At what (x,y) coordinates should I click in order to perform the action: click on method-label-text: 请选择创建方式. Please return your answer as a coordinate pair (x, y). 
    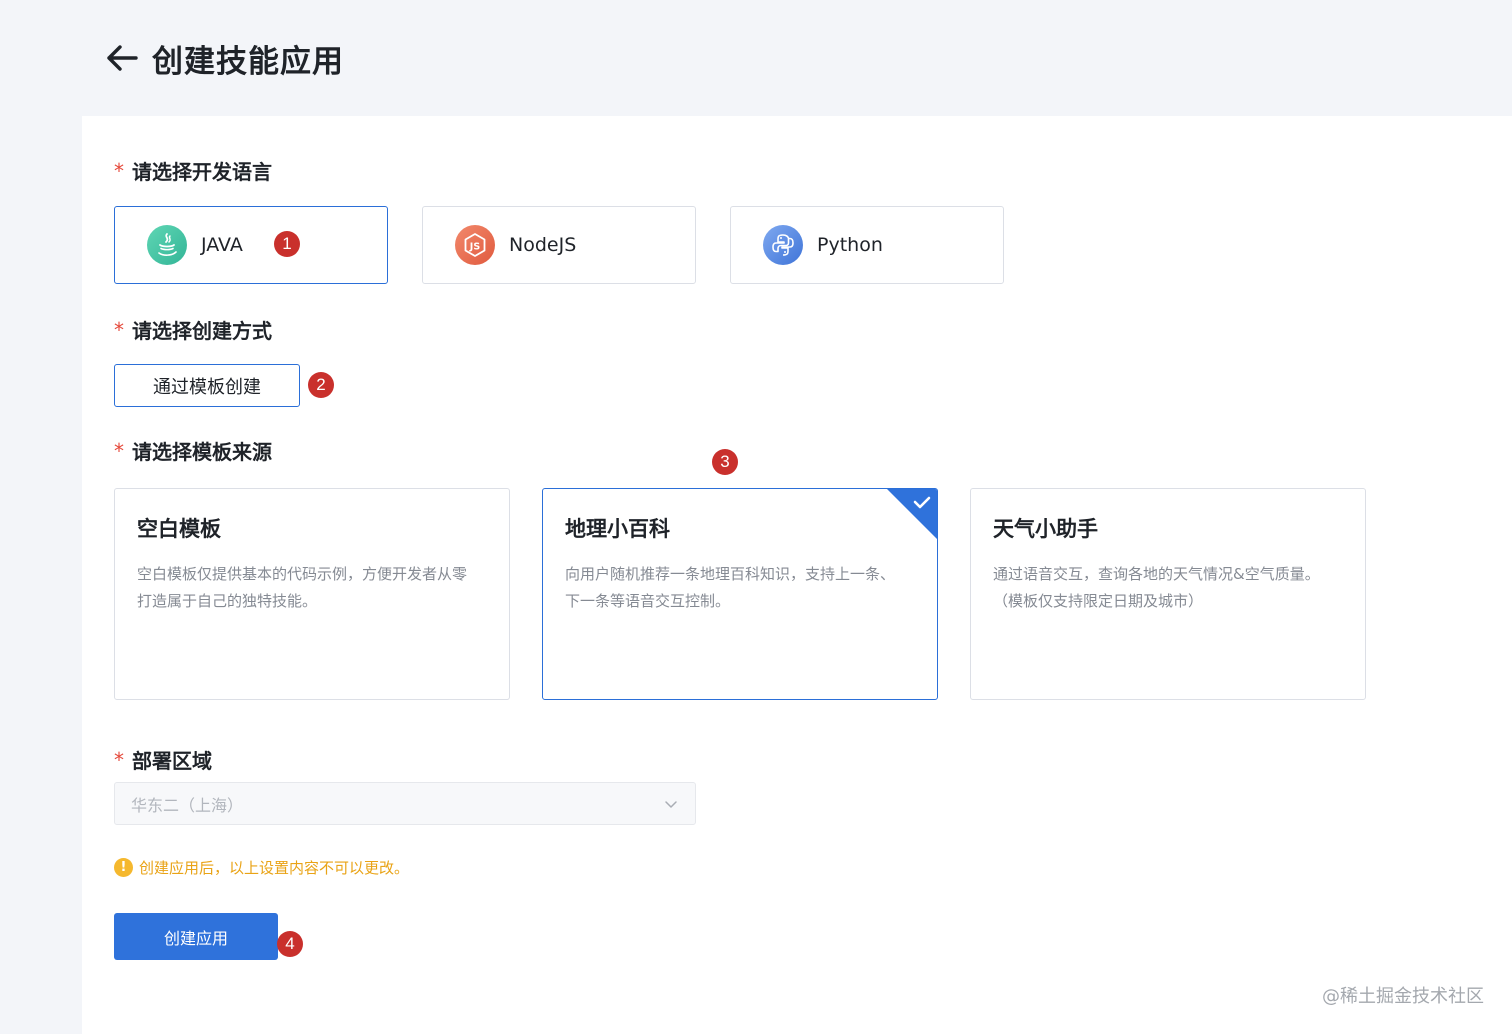
    Looking at the image, I should click on (202, 331).